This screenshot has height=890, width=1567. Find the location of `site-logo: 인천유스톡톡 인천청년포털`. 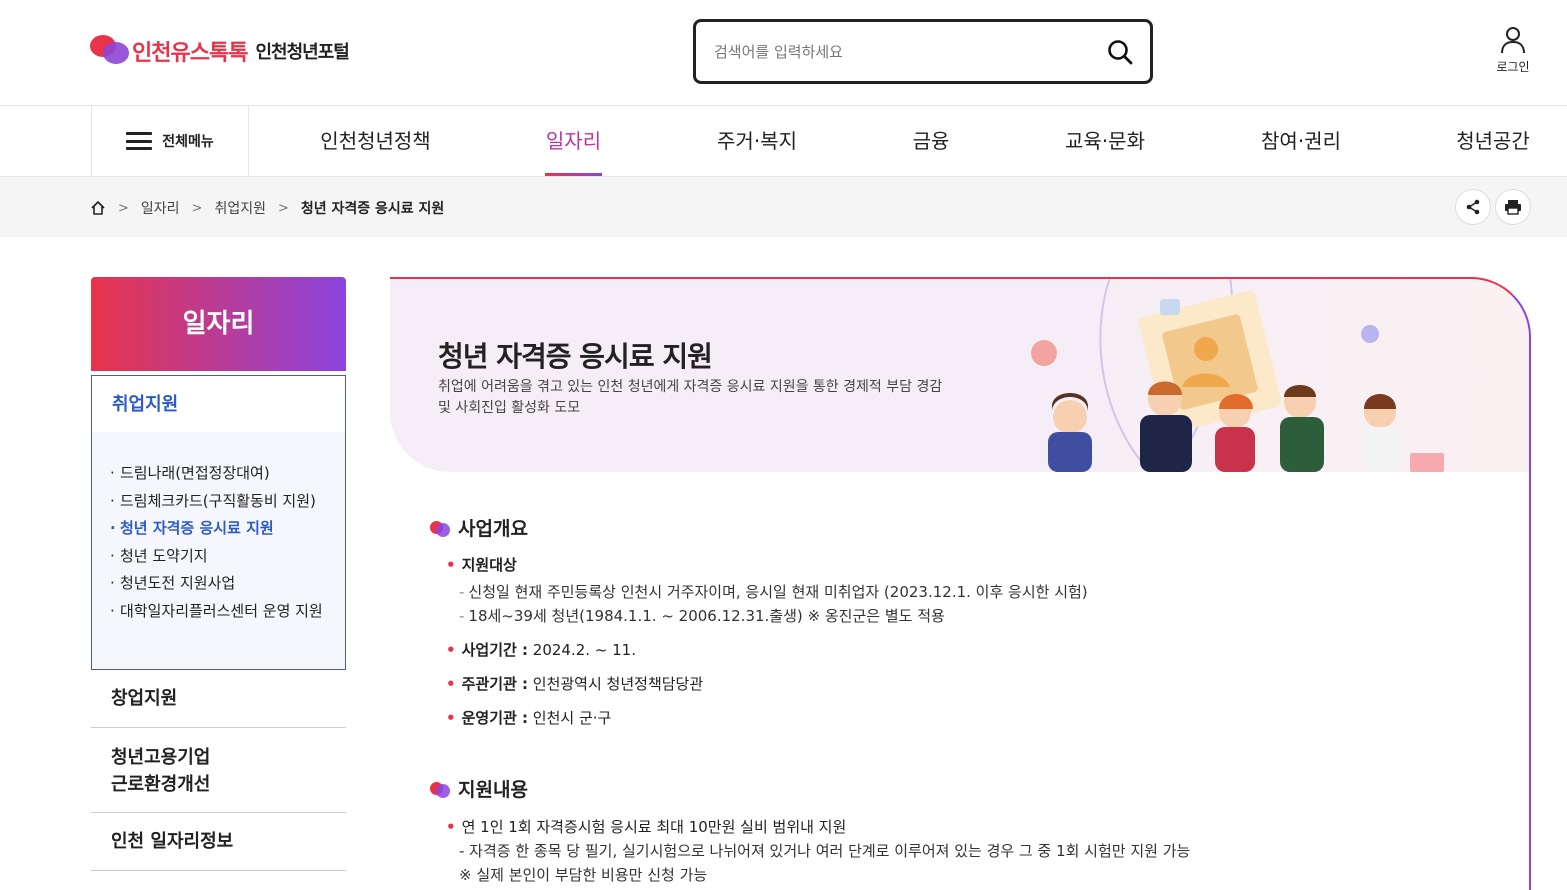

site-logo: 인천유스톡톡 인천청년포털 is located at coordinates (220, 51).